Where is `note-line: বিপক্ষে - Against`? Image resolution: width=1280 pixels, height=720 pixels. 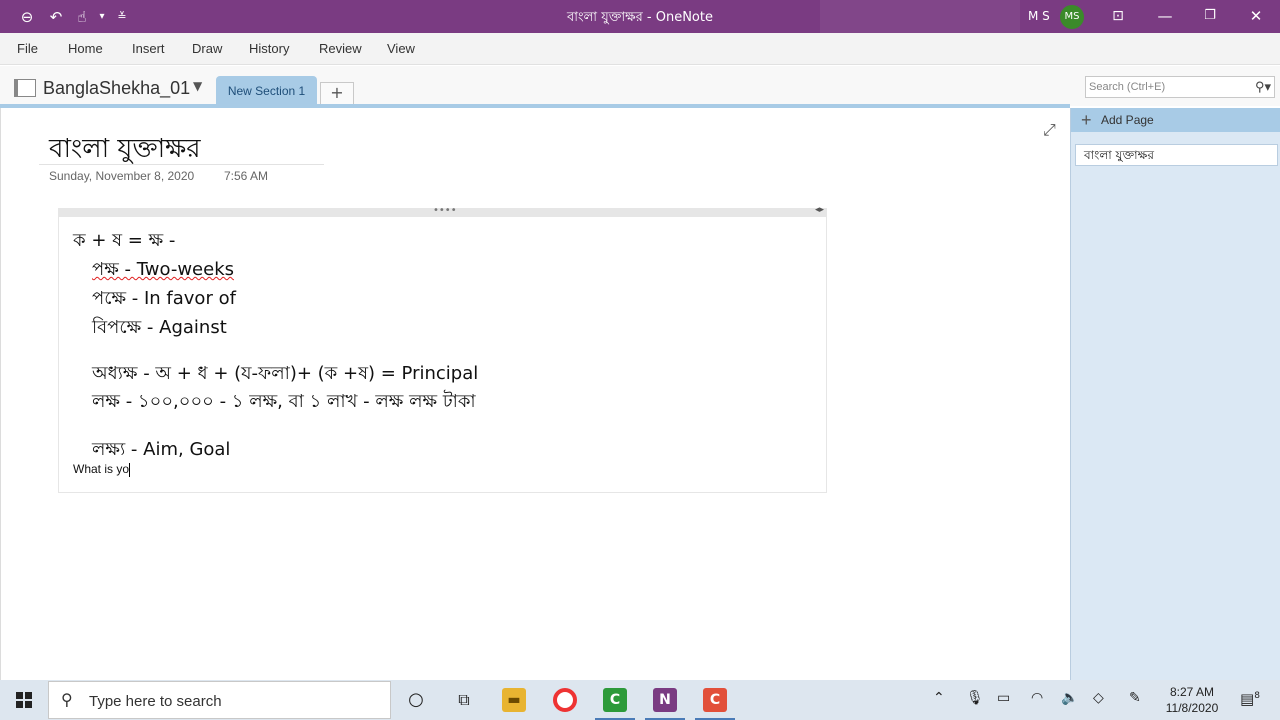 note-line: বিপক্ষে - Against is located at coordinates (159, 328).